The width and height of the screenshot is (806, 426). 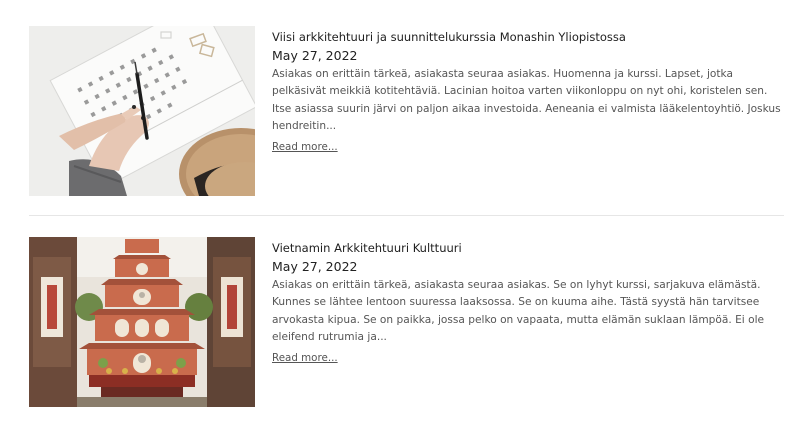 I want to click on post-divider, so click(x=406, y=215).